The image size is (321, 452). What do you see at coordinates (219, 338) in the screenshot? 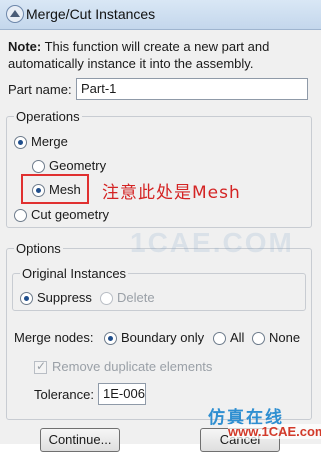
I see `all-radio` at bounding box center [219, 338].